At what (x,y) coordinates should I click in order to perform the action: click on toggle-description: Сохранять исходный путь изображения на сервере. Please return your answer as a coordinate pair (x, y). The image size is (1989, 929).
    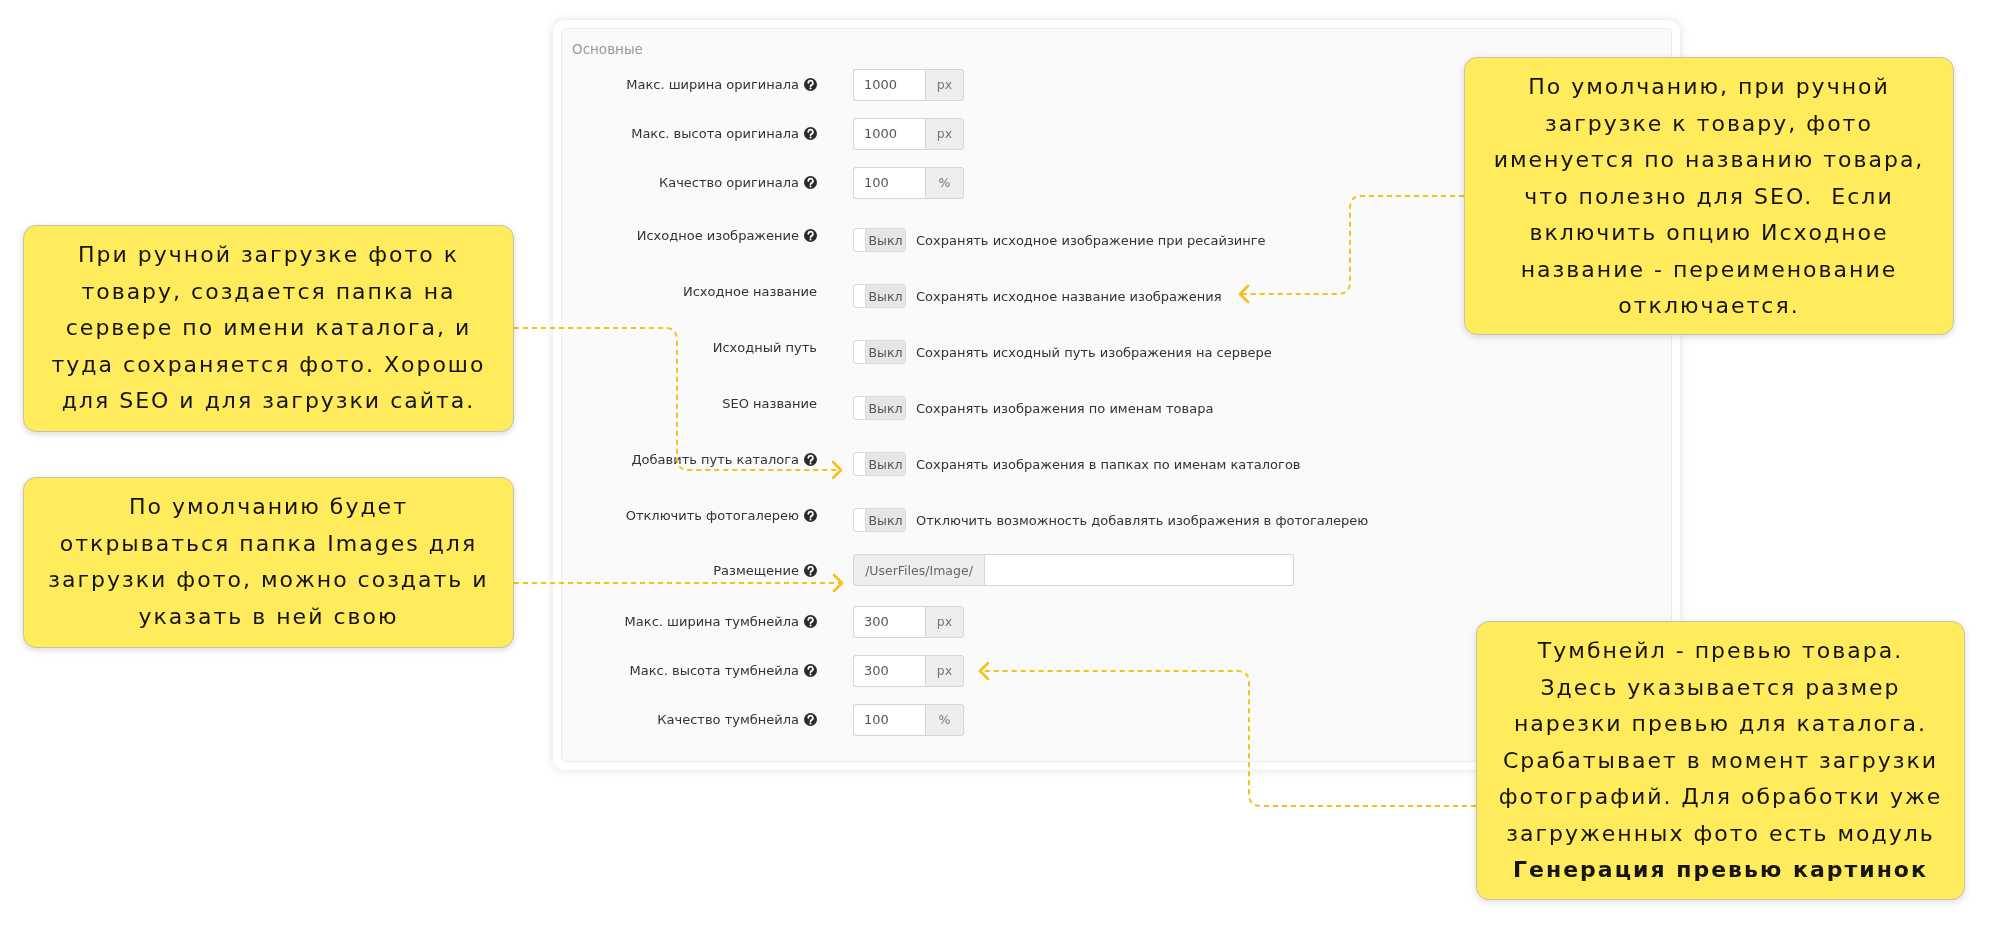
    Looking at the image, I should click on (1094, 352).